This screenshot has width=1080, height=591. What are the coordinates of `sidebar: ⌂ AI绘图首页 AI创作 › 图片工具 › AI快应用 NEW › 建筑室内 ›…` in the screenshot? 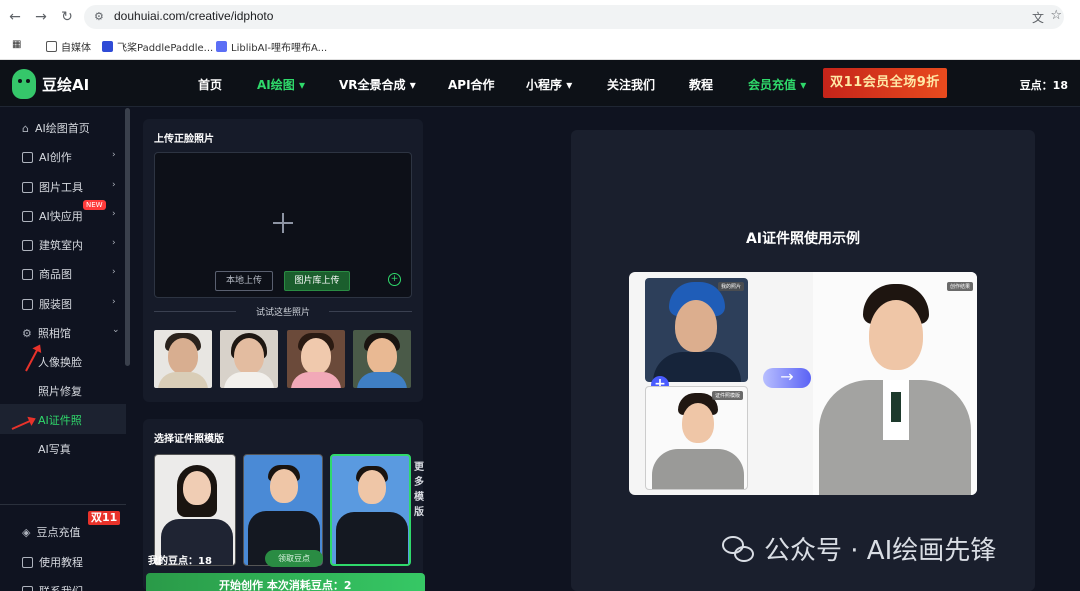 It's located at (65, 349).